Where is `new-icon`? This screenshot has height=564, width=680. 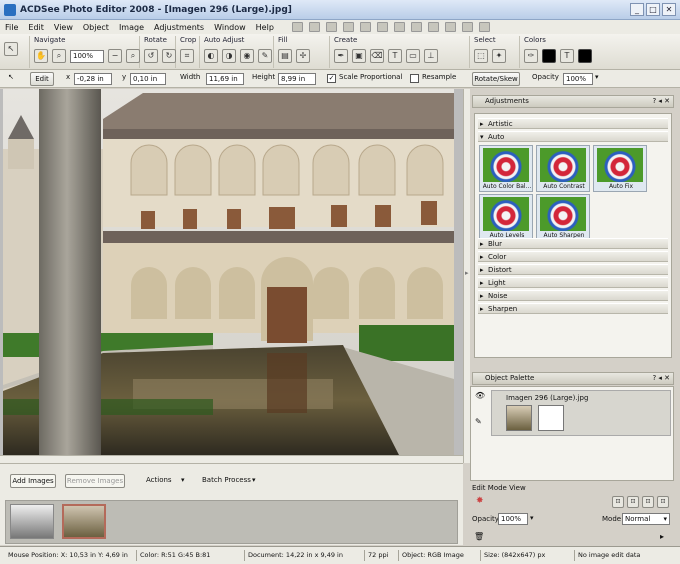
new-icon is located at coordinates (297, 27).